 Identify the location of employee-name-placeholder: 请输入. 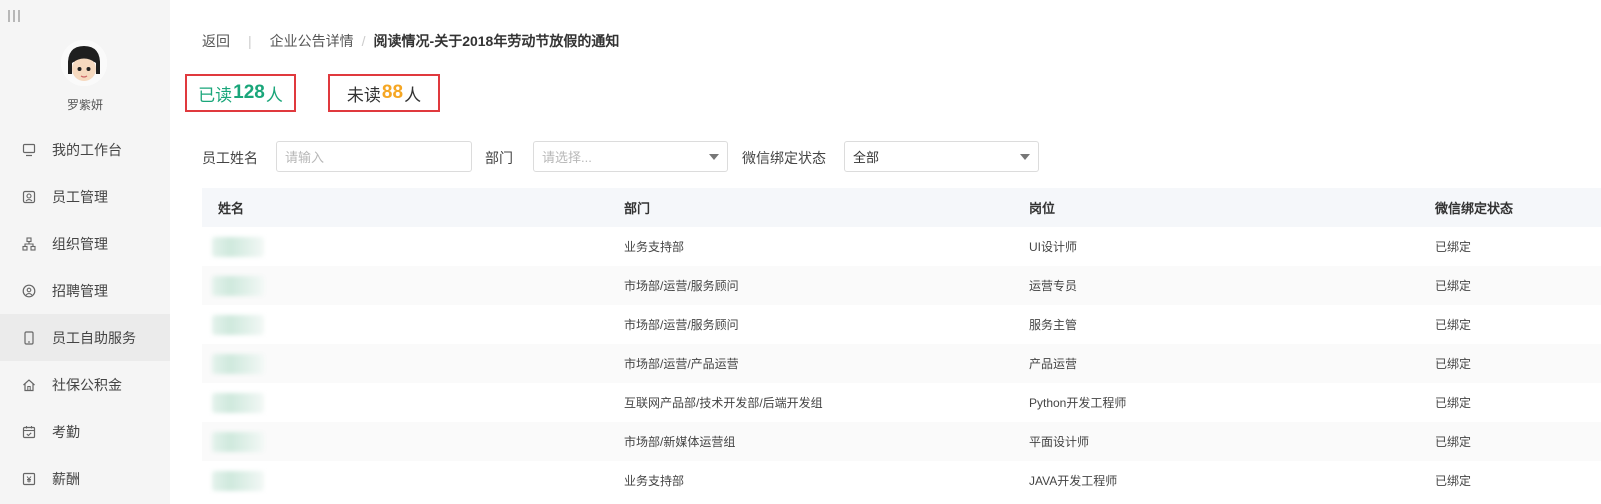
(305, 157).